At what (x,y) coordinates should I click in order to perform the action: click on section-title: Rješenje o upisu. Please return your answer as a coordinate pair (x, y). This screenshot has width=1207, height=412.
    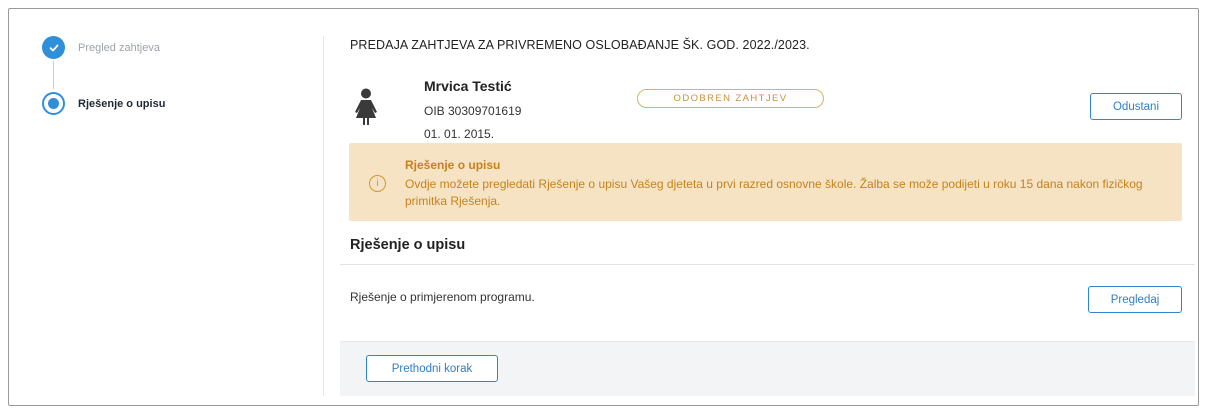
    Looking at the image, I should click on (408, 245).